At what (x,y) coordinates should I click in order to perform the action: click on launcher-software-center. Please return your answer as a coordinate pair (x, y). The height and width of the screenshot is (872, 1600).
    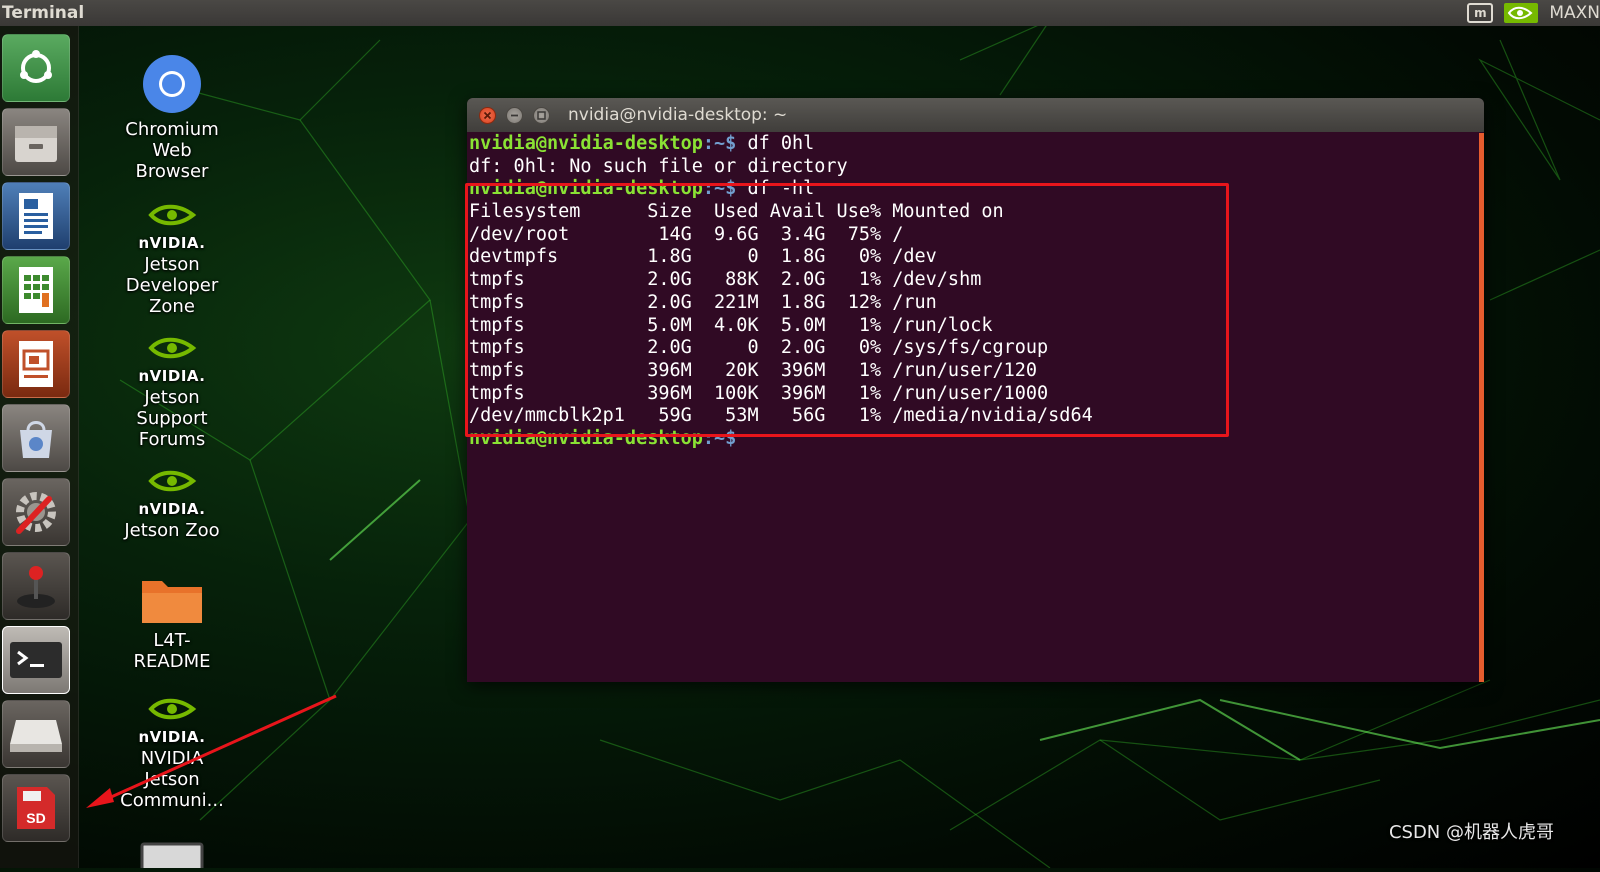
    Looking at the image, I should click on (36, 438).